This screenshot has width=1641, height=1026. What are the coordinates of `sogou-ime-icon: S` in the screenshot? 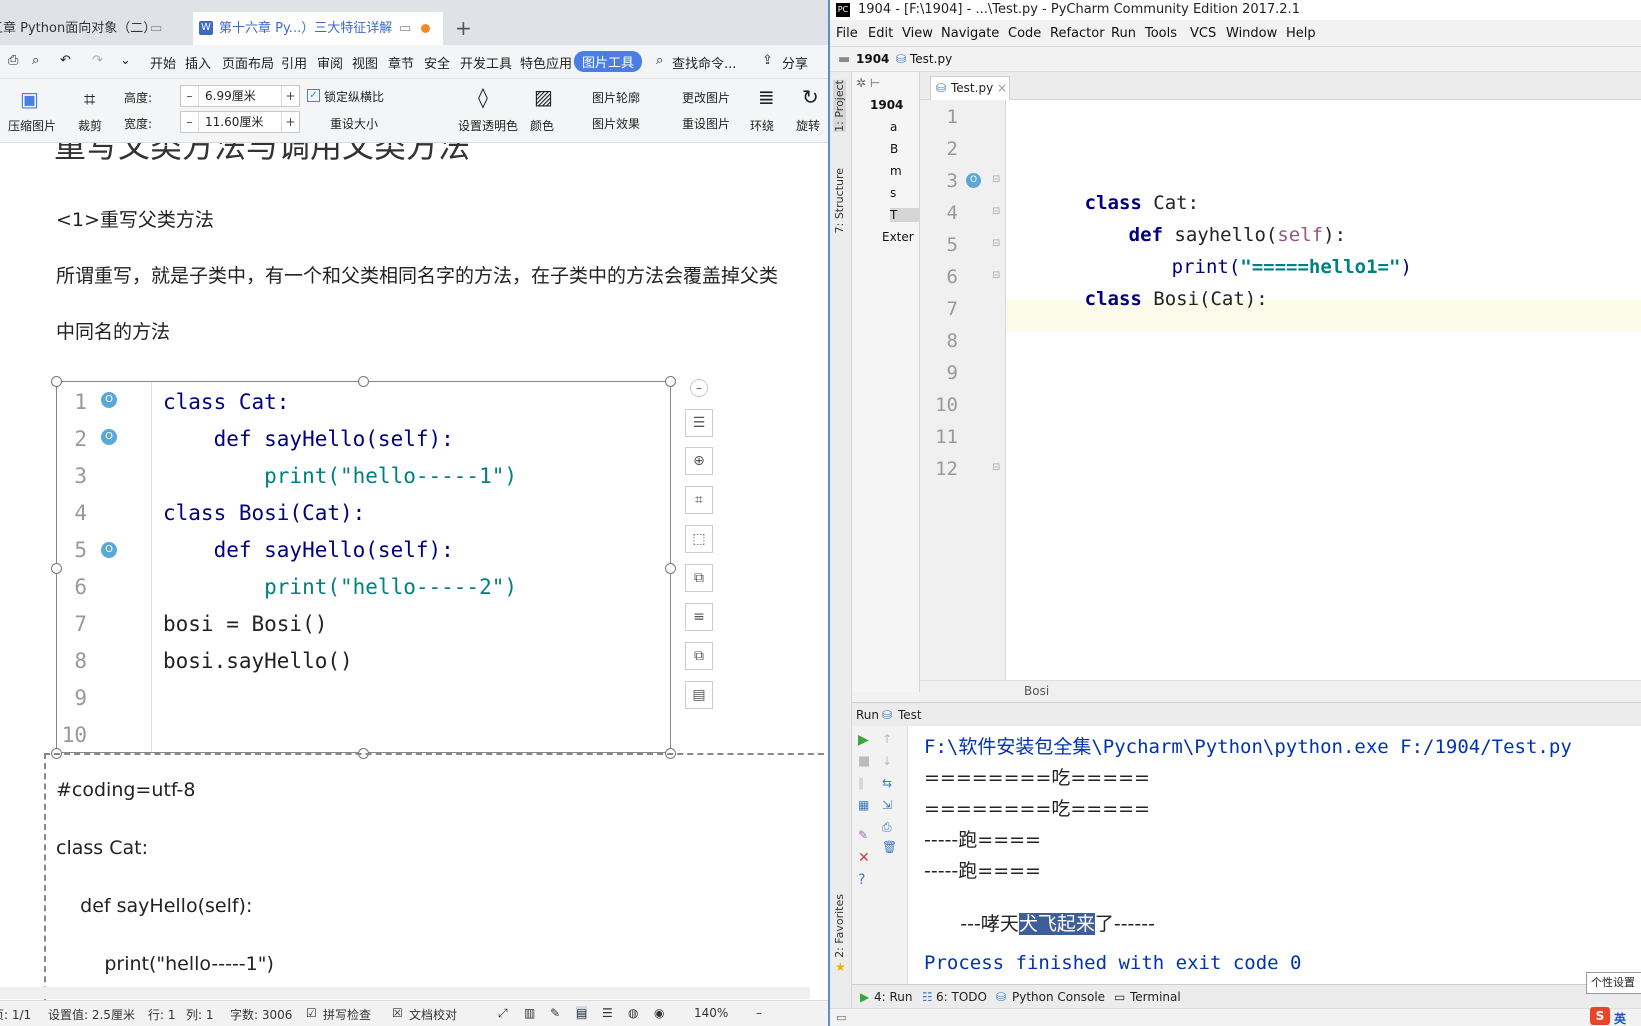 It's located at (1600, 1016).